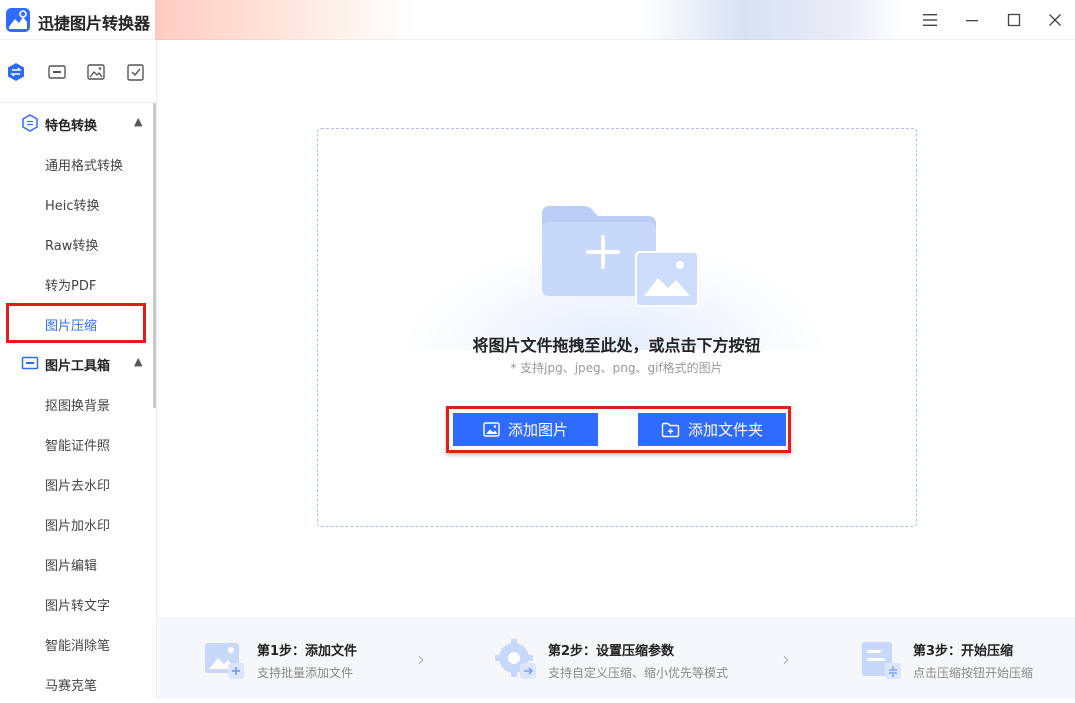 The width and height of the screenshot is (1075, 703). I want to click on add-buttons-group: 添加图片 添加文件夹, so click(618, 429).